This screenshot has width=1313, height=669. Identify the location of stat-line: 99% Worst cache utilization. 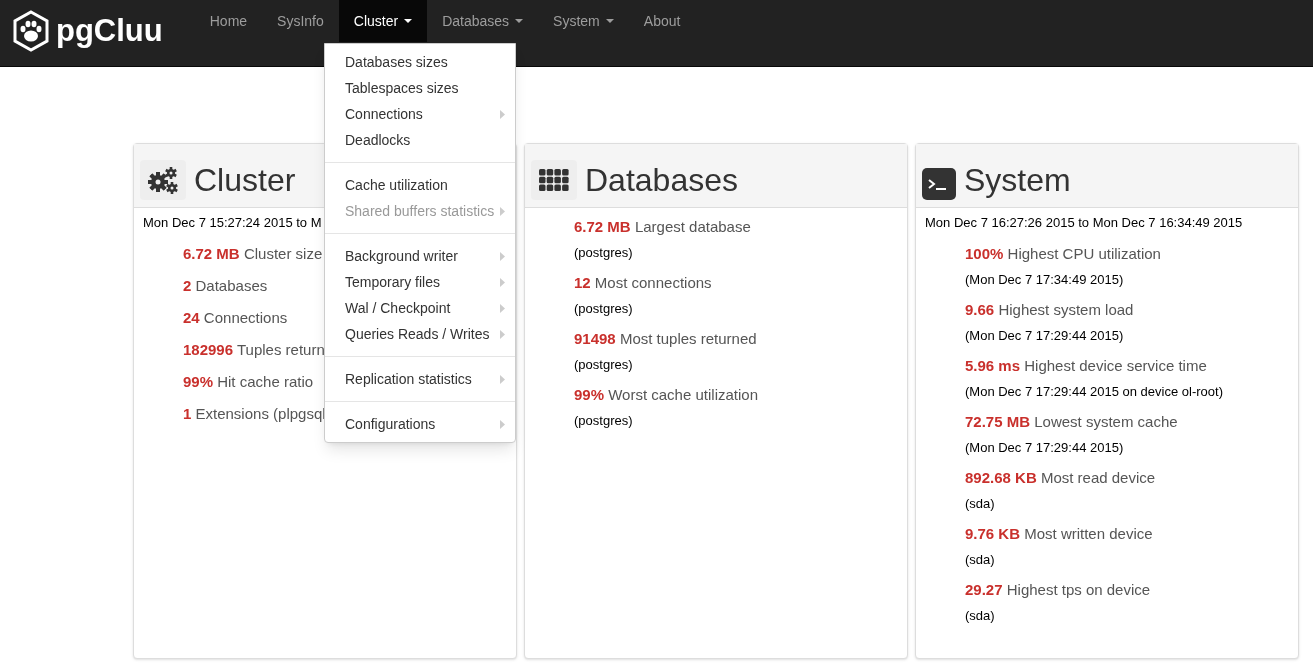
(666, 395).